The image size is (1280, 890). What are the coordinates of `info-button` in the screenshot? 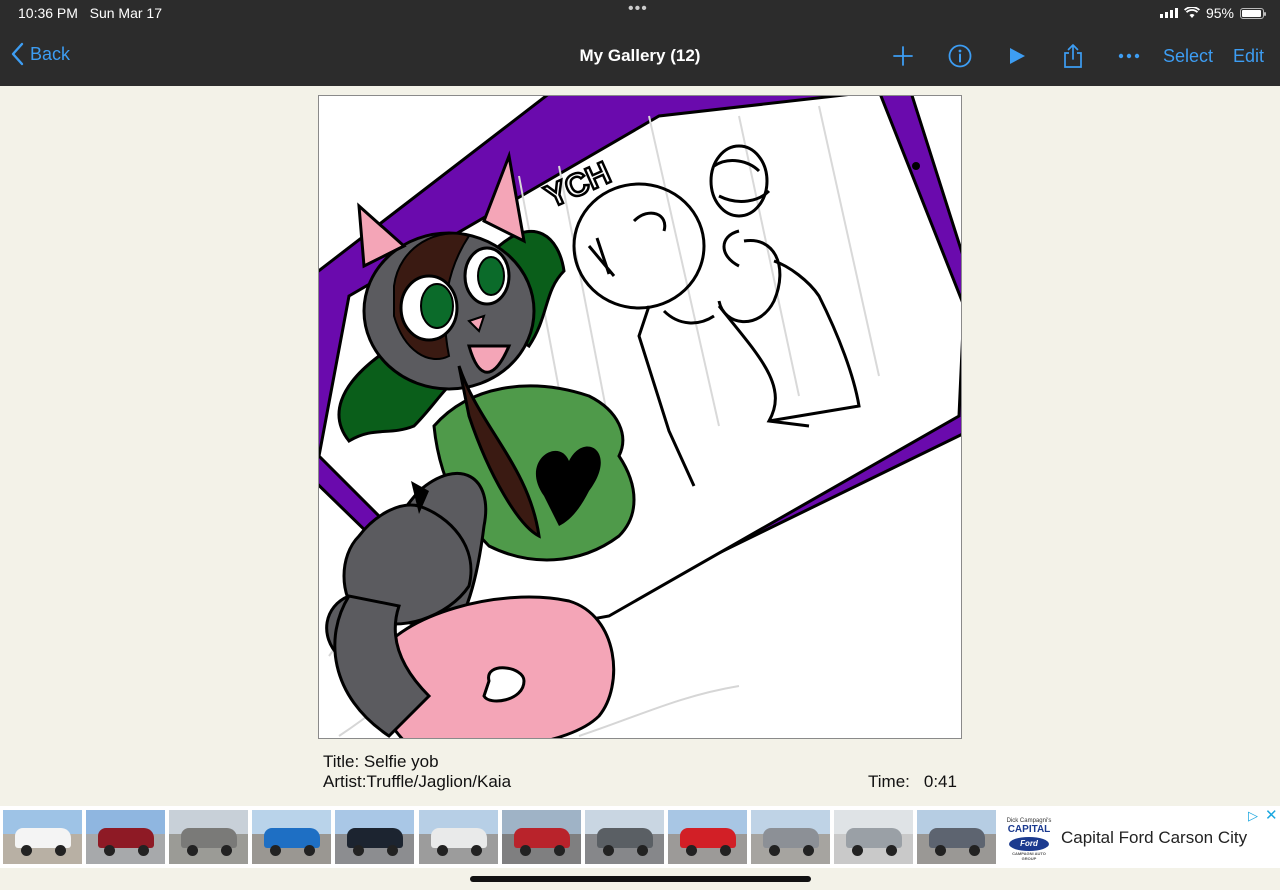 It's located at (960, 56).